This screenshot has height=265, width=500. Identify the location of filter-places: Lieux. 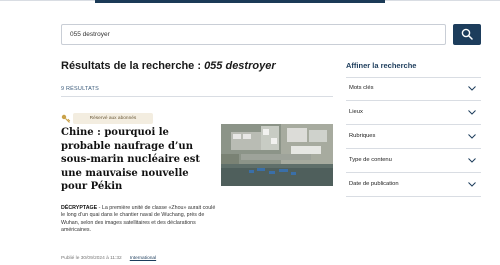
(413, 113).